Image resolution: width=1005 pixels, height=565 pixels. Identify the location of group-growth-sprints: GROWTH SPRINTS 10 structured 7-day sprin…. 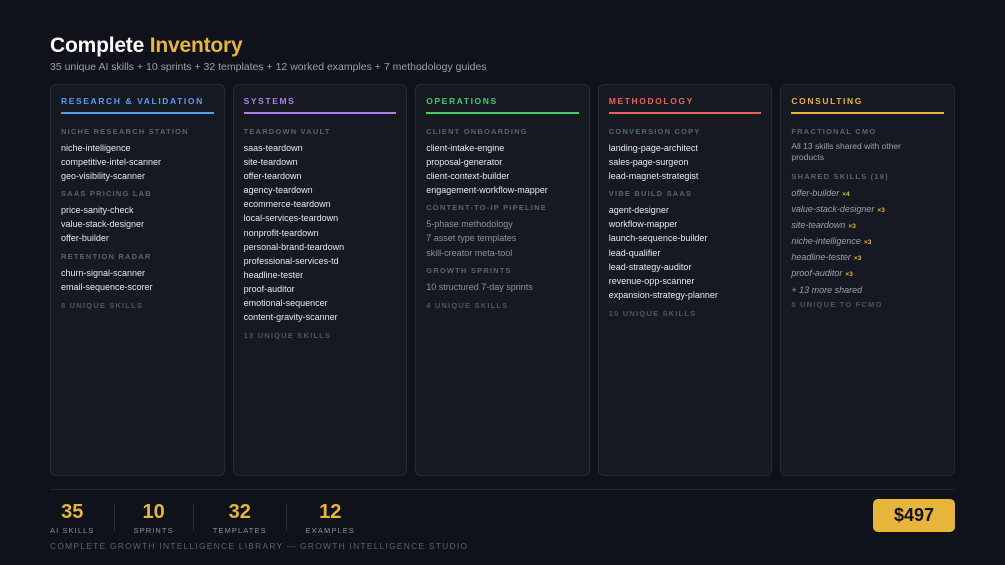
(502, 280).